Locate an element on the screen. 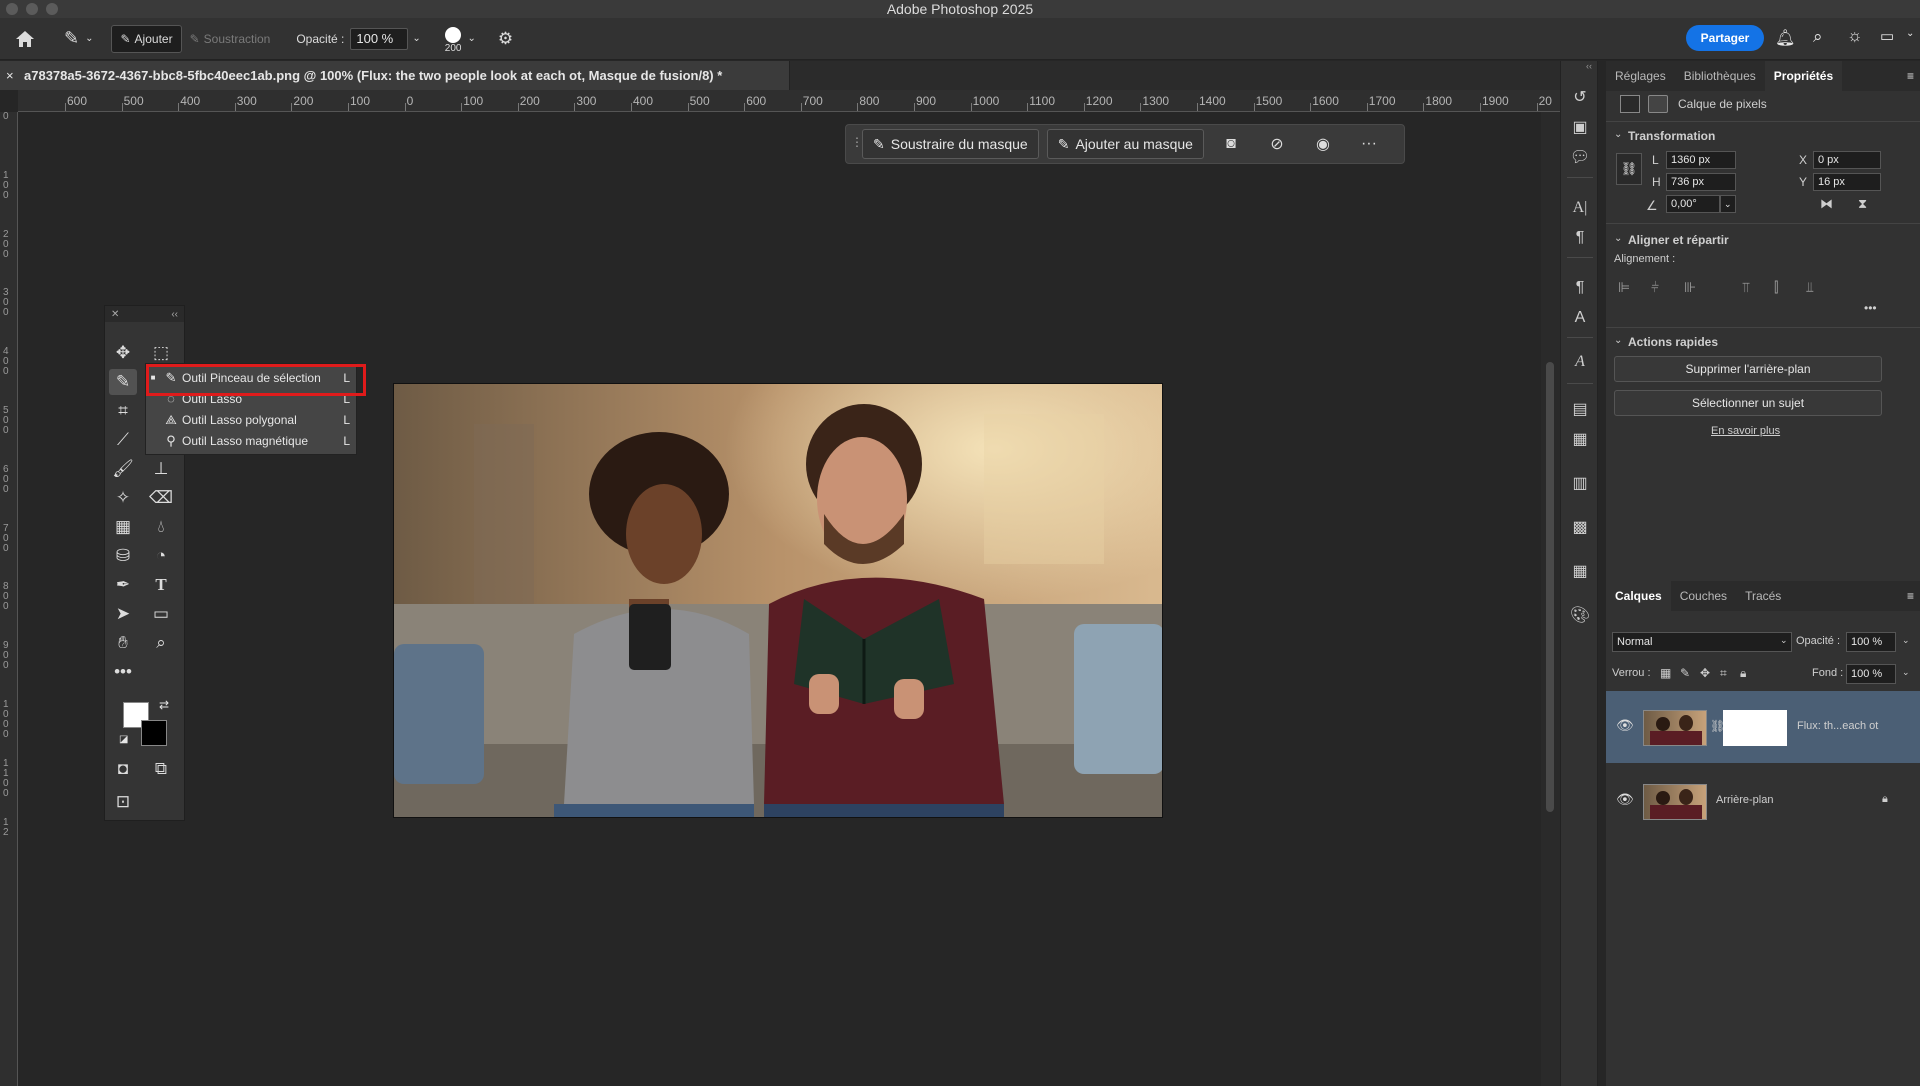  scrollbar-thumb is located at coordinates (1550, 587).